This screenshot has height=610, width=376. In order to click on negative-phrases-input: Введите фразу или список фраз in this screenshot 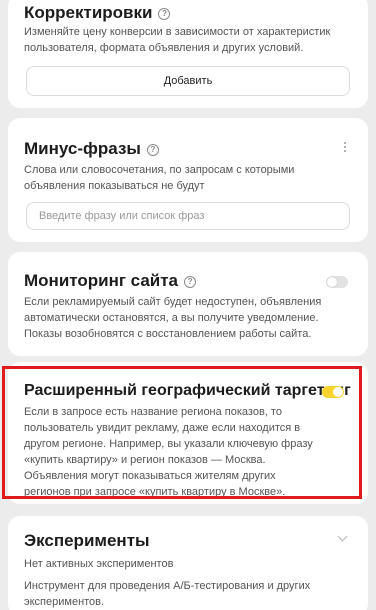, I will do `click(188, 216)`.